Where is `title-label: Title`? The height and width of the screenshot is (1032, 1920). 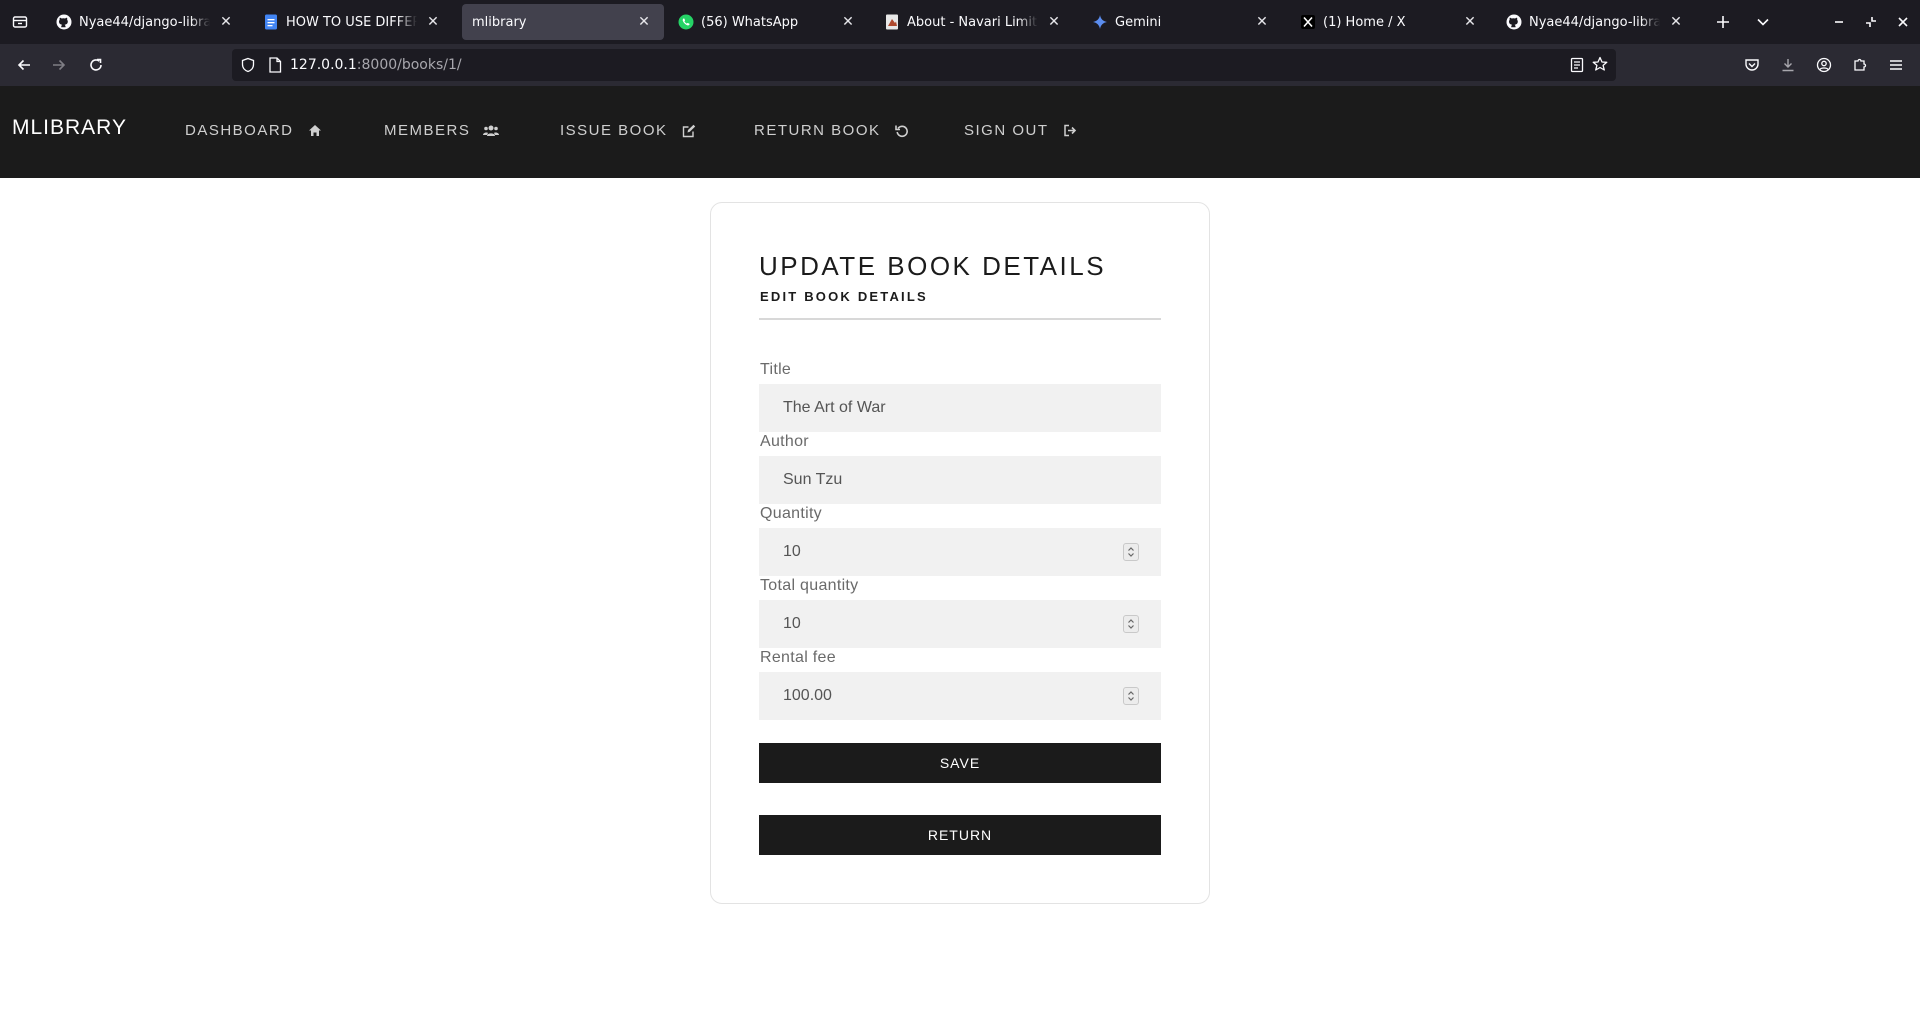 title-label: Title is located at coordinates (776, 369).